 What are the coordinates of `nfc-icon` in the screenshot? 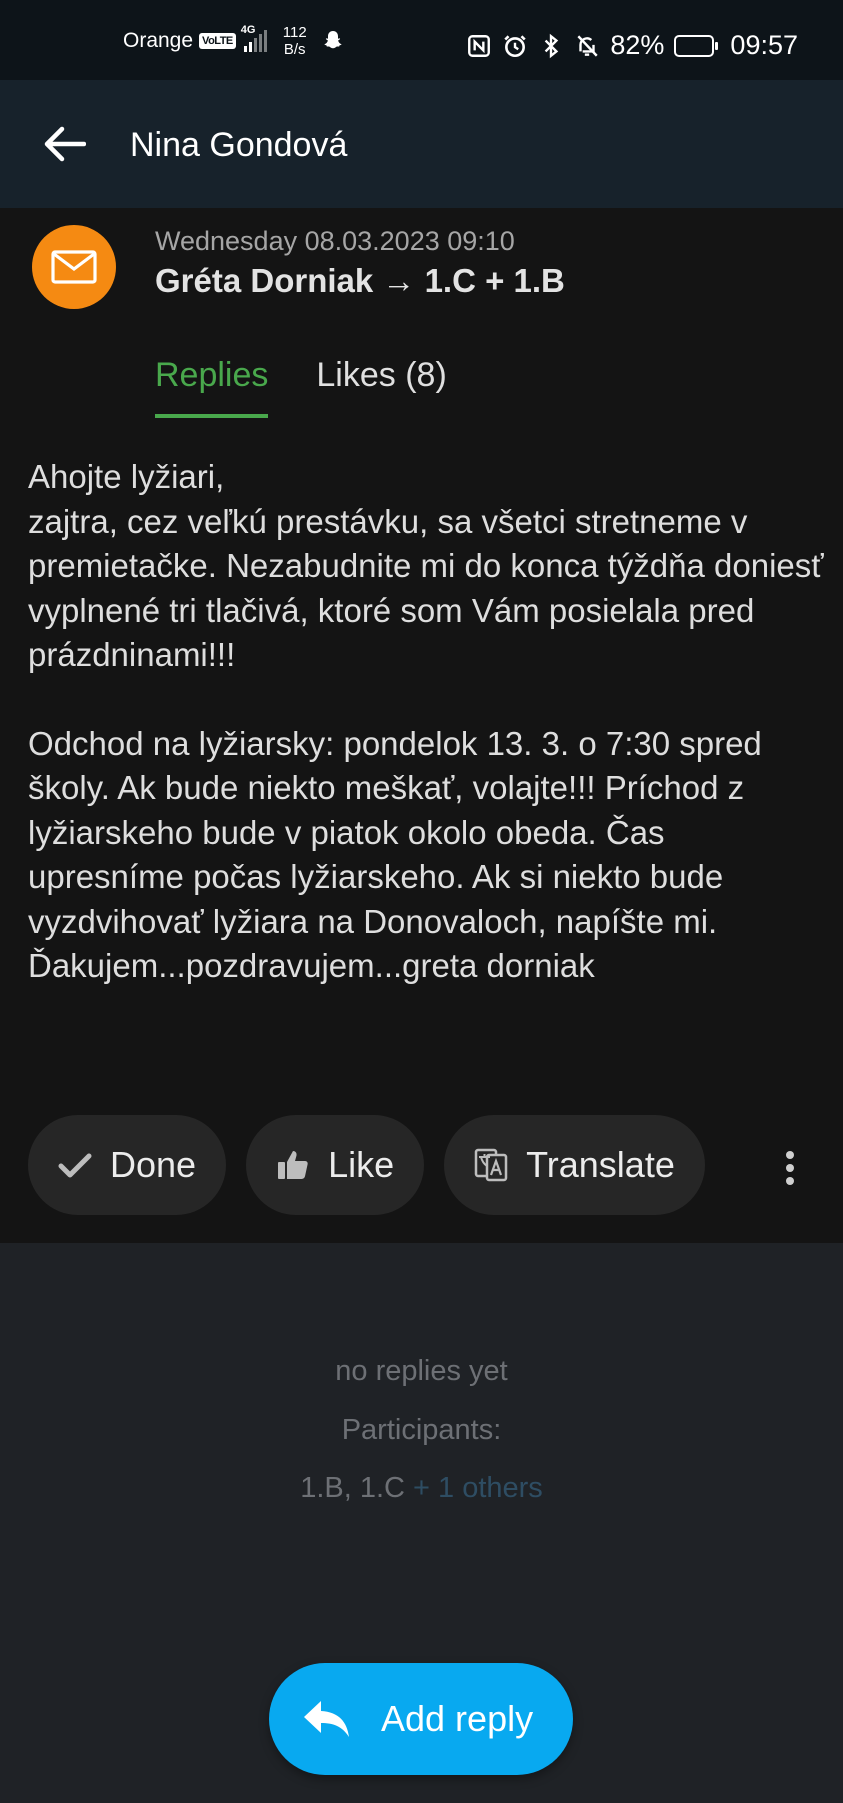 It's located at (479, 45).